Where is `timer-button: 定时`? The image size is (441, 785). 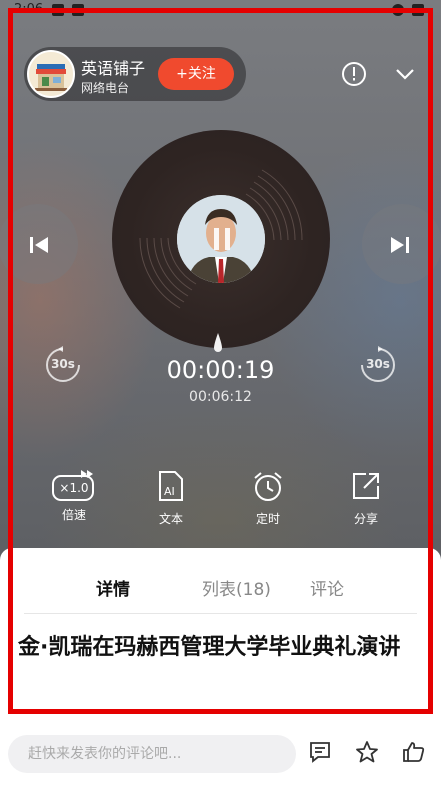
timer-button: 定时 is located at coordinates (268, 498).